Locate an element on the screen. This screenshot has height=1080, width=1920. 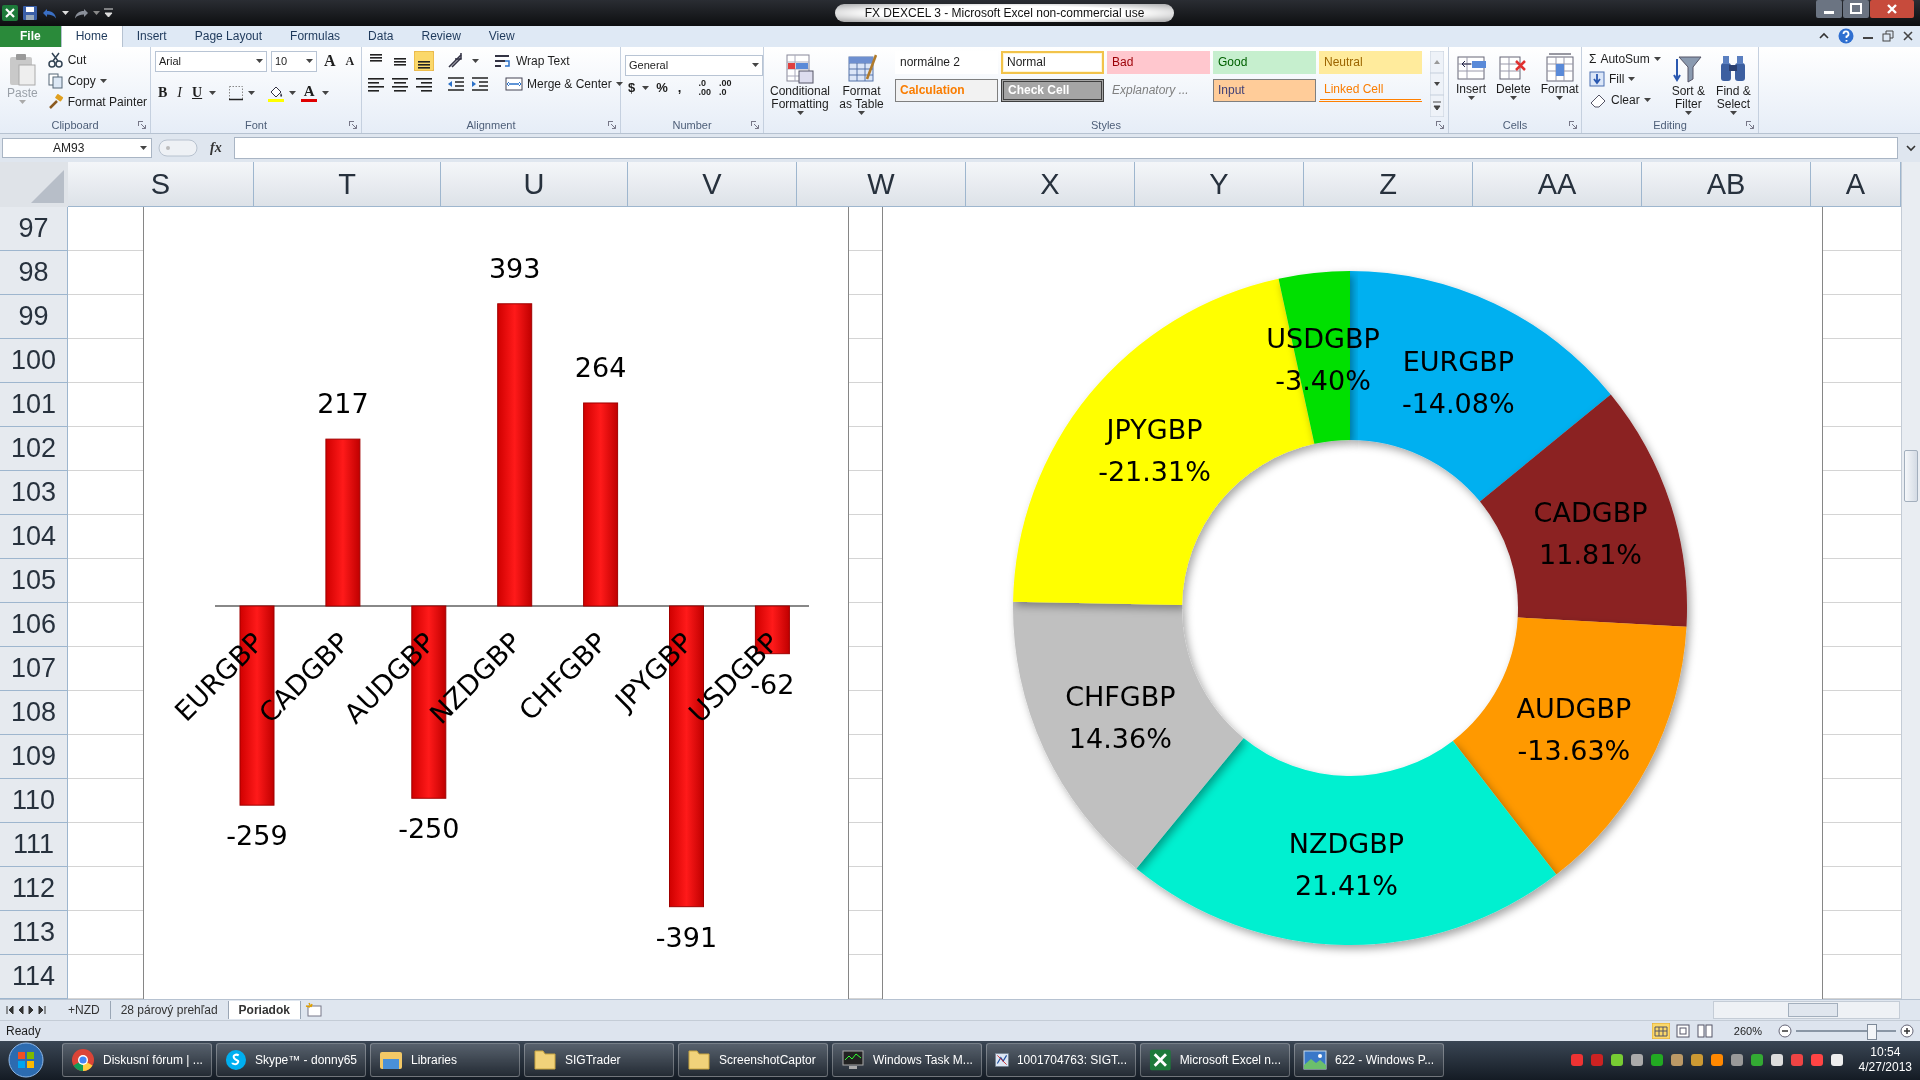
grow-font-button: A is located at coordinates (330, 61).